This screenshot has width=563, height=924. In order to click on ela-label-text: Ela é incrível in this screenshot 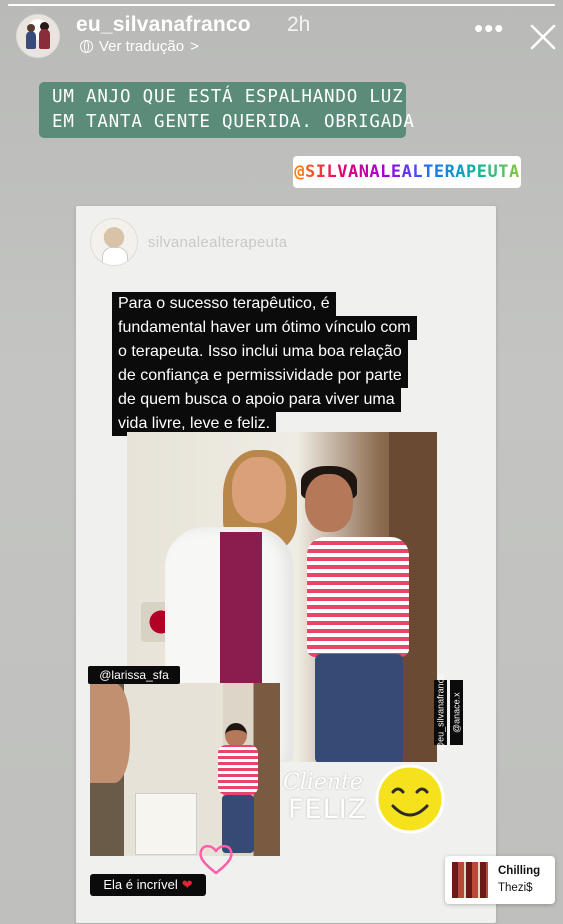, I will do `click(140, 884)`.